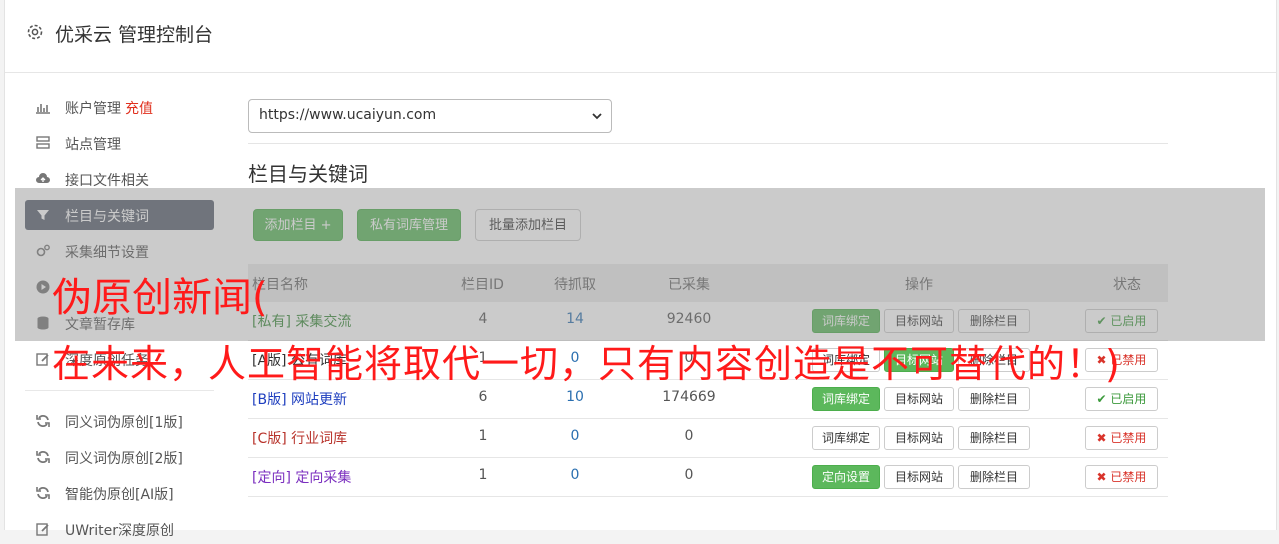  Describe the element at coordinates (689, 397) in the screenshot. I see `collected-count: 174669` at that location.